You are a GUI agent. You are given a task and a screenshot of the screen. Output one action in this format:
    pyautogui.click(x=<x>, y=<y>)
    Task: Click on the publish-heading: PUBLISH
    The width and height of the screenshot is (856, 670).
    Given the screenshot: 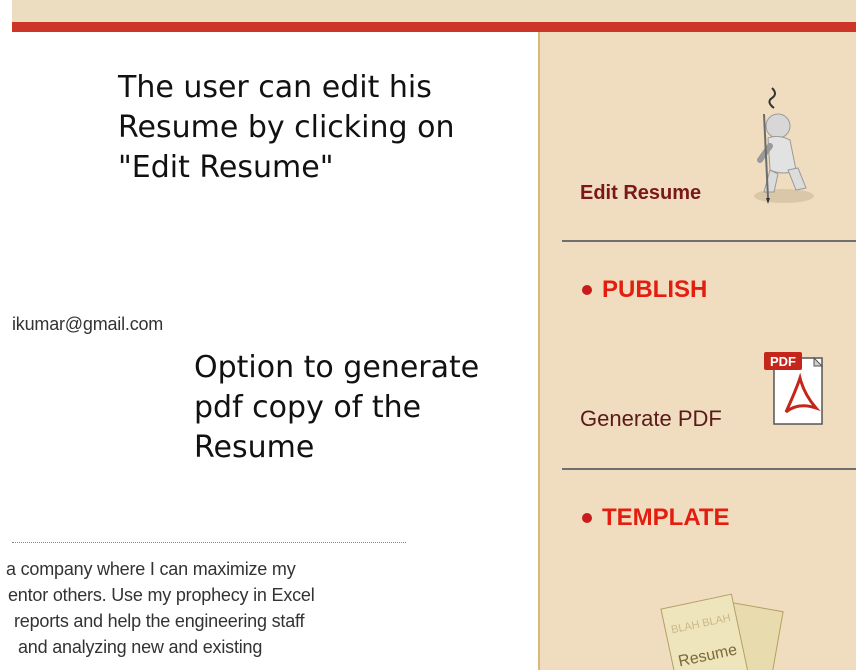 What is the action you would take?
    pyautogui.click(x=644, y=290)
    